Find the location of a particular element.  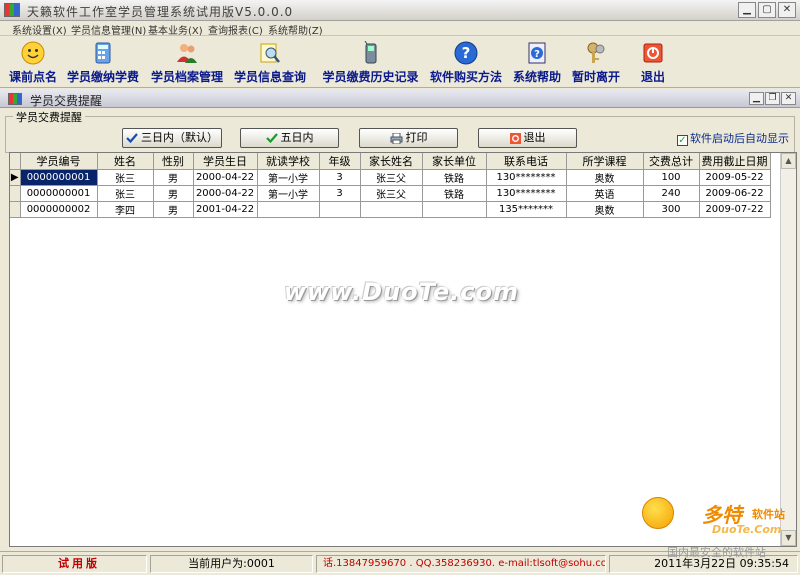

current-row-indicator: ▶ is located at coordinates (15, 177).